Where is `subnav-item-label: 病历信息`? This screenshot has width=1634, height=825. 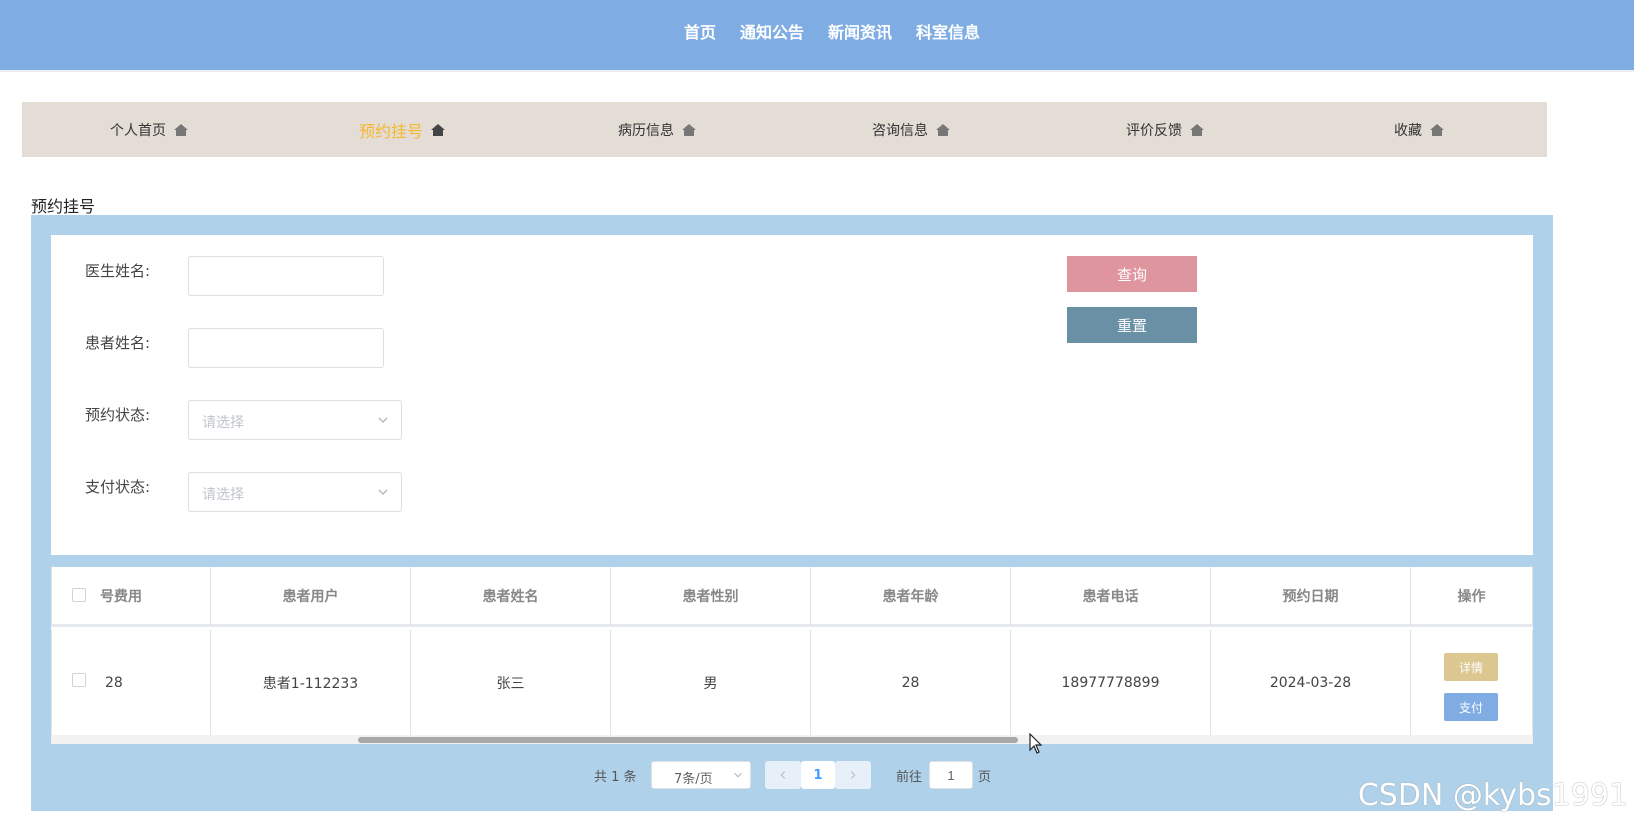
subnav-item-label: 病历信息 is located at coordinates (646, 131).